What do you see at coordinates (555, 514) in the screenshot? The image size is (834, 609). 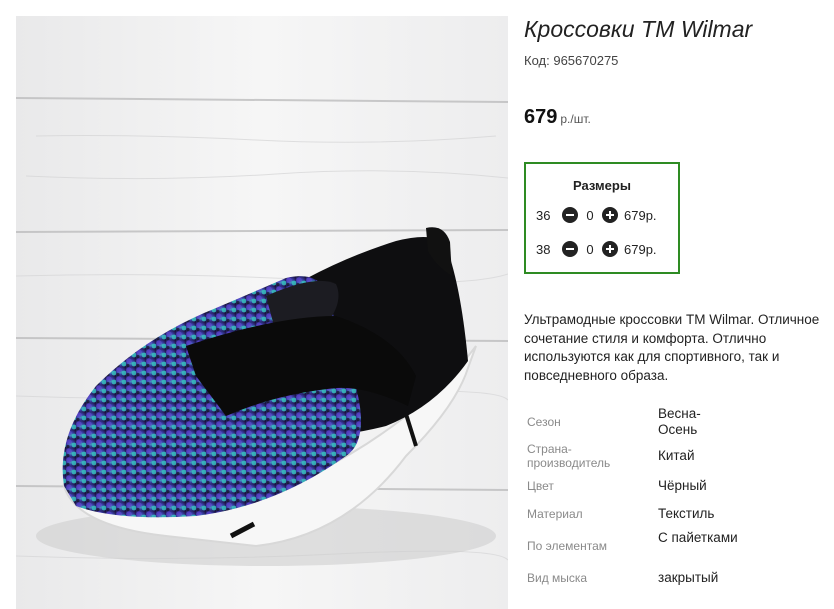 I see `spec-label-material: Материал` at bounding box center [555, 514].